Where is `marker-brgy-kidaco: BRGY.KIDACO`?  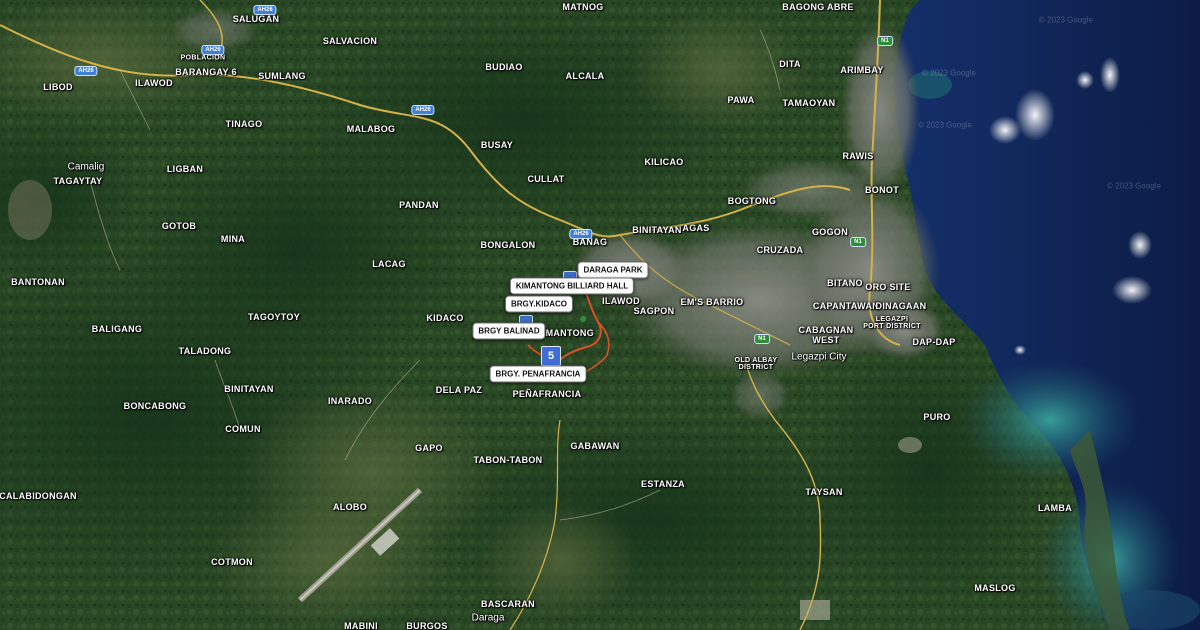 marker-brgy-kidaco: BRGY.KIDACO is located at coordinates (539, 304).